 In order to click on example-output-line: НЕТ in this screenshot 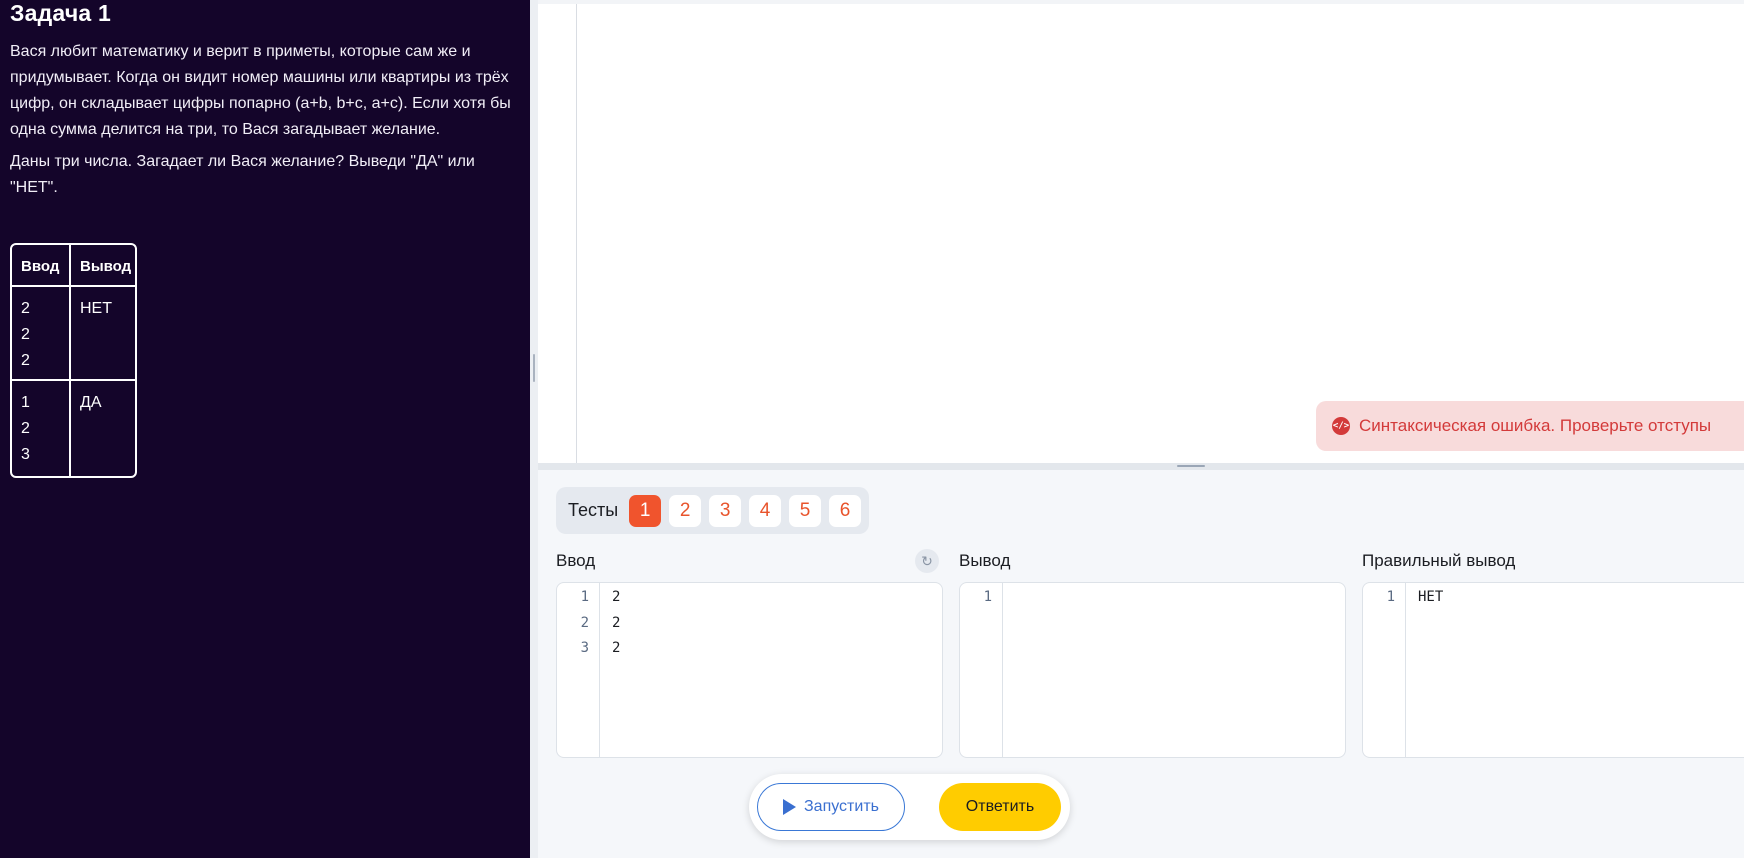, I will do `click(96, 308)`.